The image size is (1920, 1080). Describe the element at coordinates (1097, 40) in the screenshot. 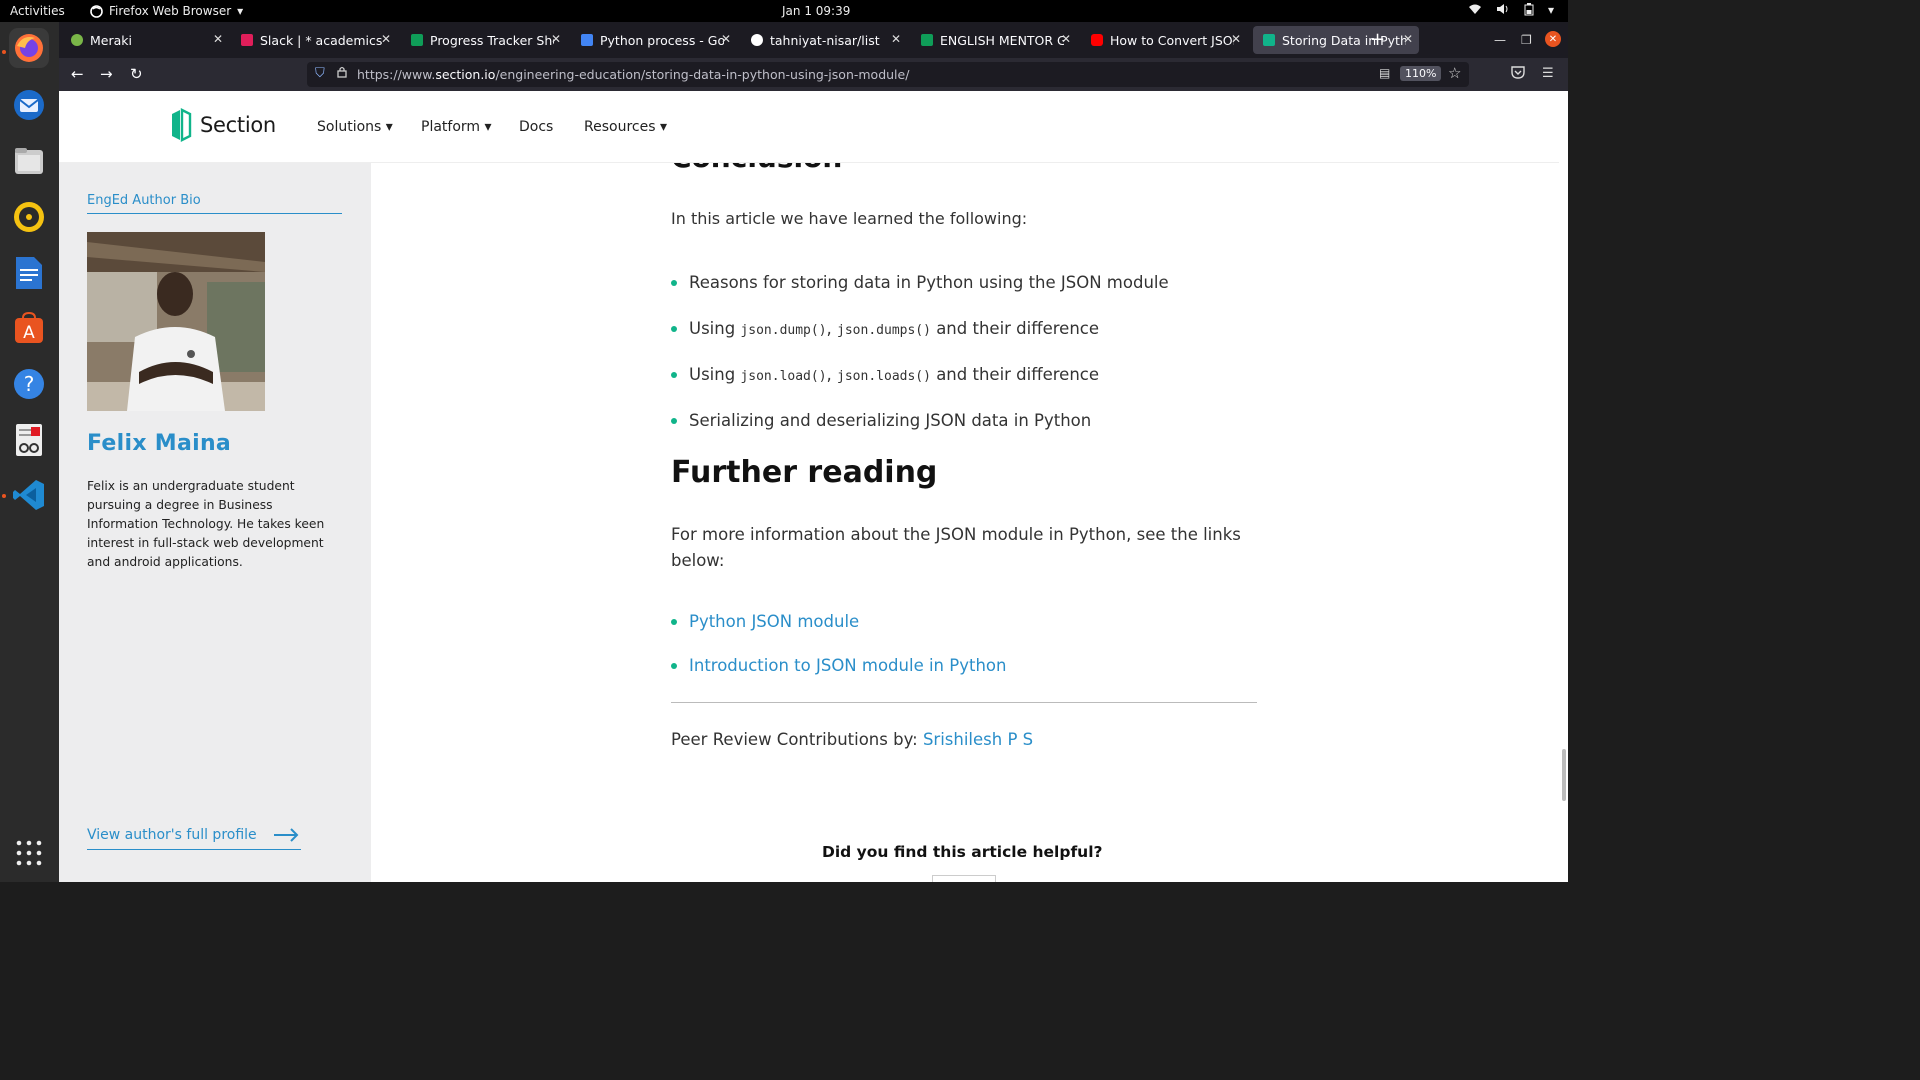

I see `youtube-icon` at that location.